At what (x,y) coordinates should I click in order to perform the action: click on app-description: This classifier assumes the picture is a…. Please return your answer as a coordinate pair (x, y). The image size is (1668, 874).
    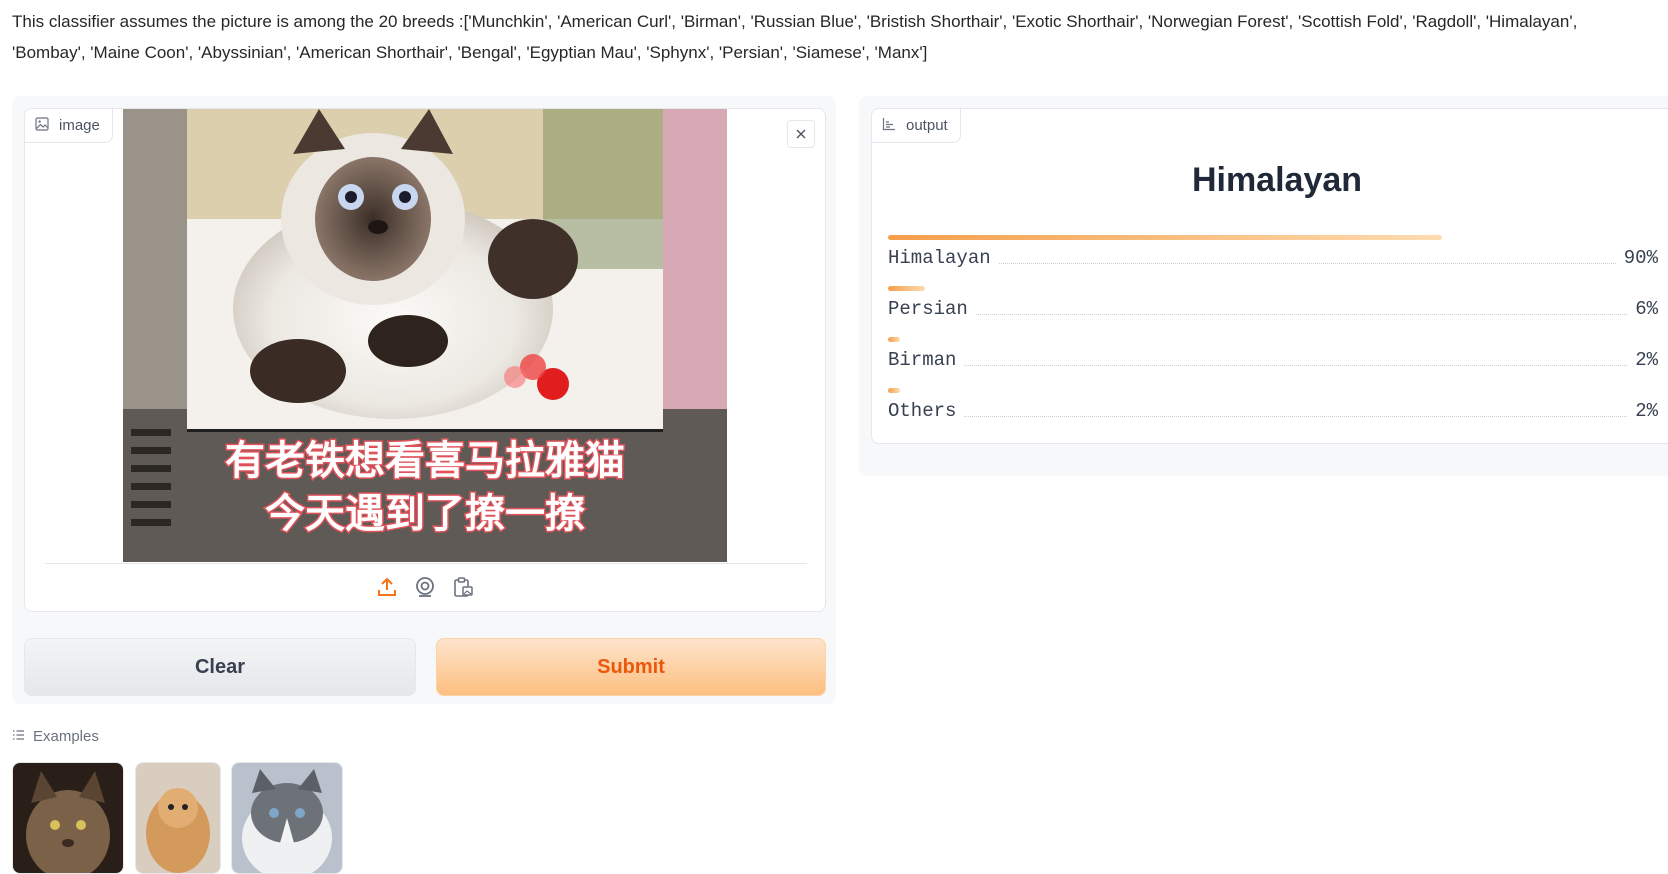
    Looking at the image, I should click on (795, 37).